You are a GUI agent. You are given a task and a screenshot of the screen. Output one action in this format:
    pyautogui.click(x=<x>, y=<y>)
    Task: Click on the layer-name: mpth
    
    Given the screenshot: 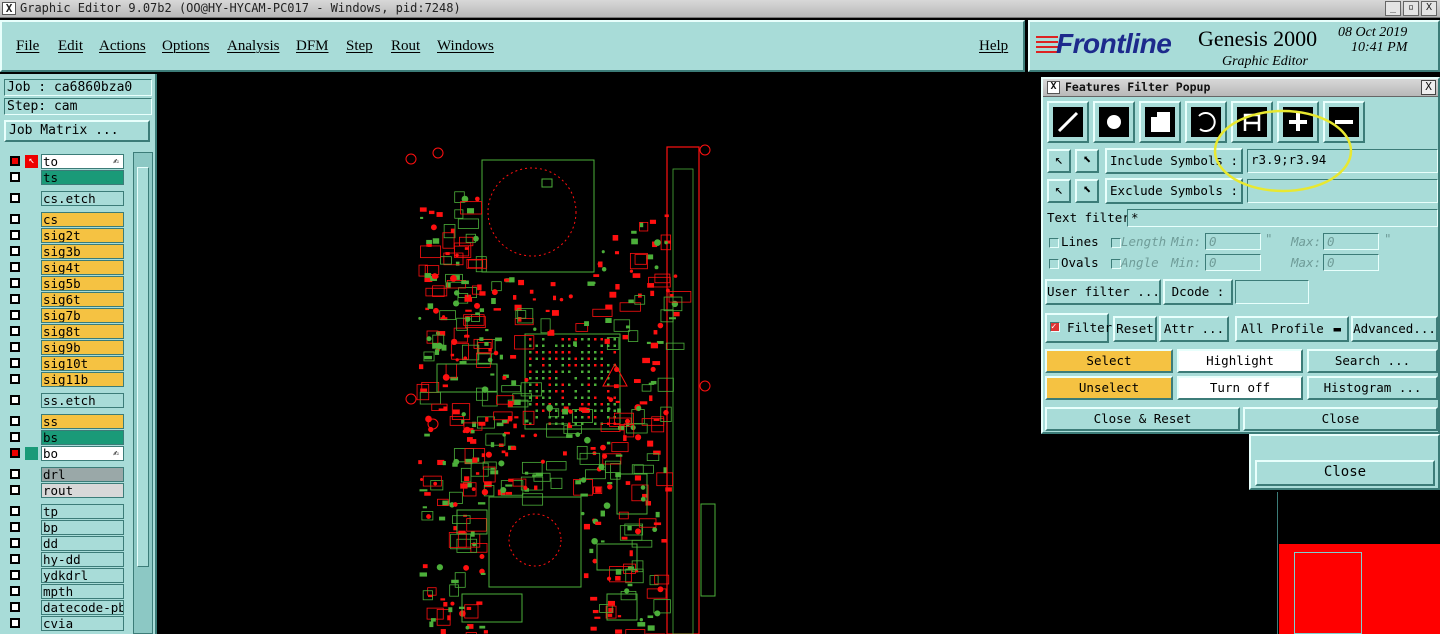 What is the action you would take?
    pyautogui.click(x=82, y=591)
    